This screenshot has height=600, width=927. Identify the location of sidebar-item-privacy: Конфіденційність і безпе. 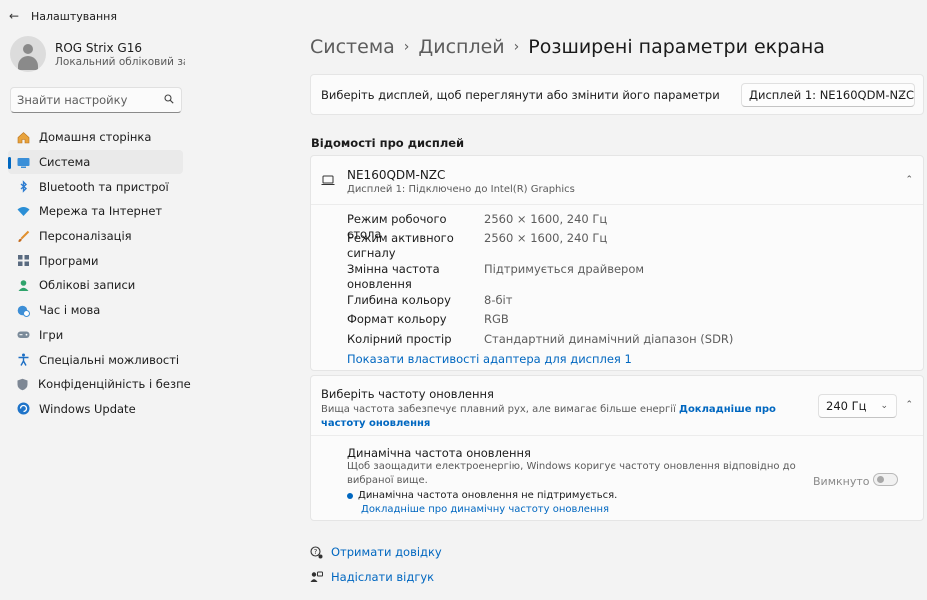
(99, 384).